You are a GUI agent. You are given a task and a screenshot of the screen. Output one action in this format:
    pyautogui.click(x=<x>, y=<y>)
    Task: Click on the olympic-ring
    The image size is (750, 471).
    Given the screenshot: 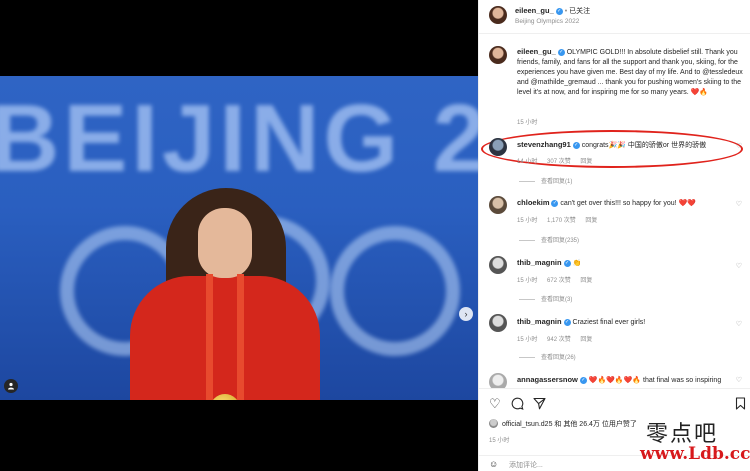 What is the action you would take?
    pyautogui.click(x=395, y=291)
    